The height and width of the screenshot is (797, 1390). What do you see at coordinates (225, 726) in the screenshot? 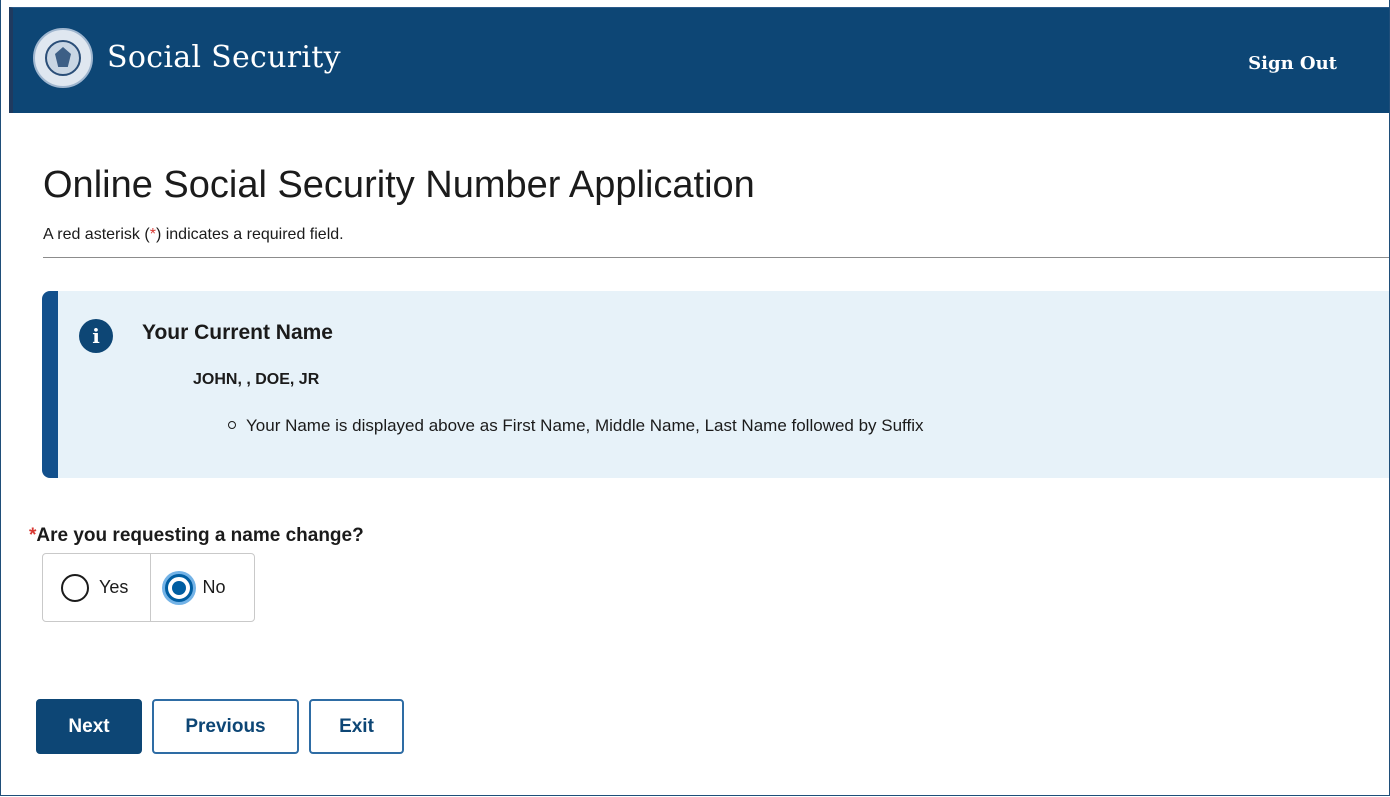
I see `previous-button: Previous` at bounding box center [225, 726].